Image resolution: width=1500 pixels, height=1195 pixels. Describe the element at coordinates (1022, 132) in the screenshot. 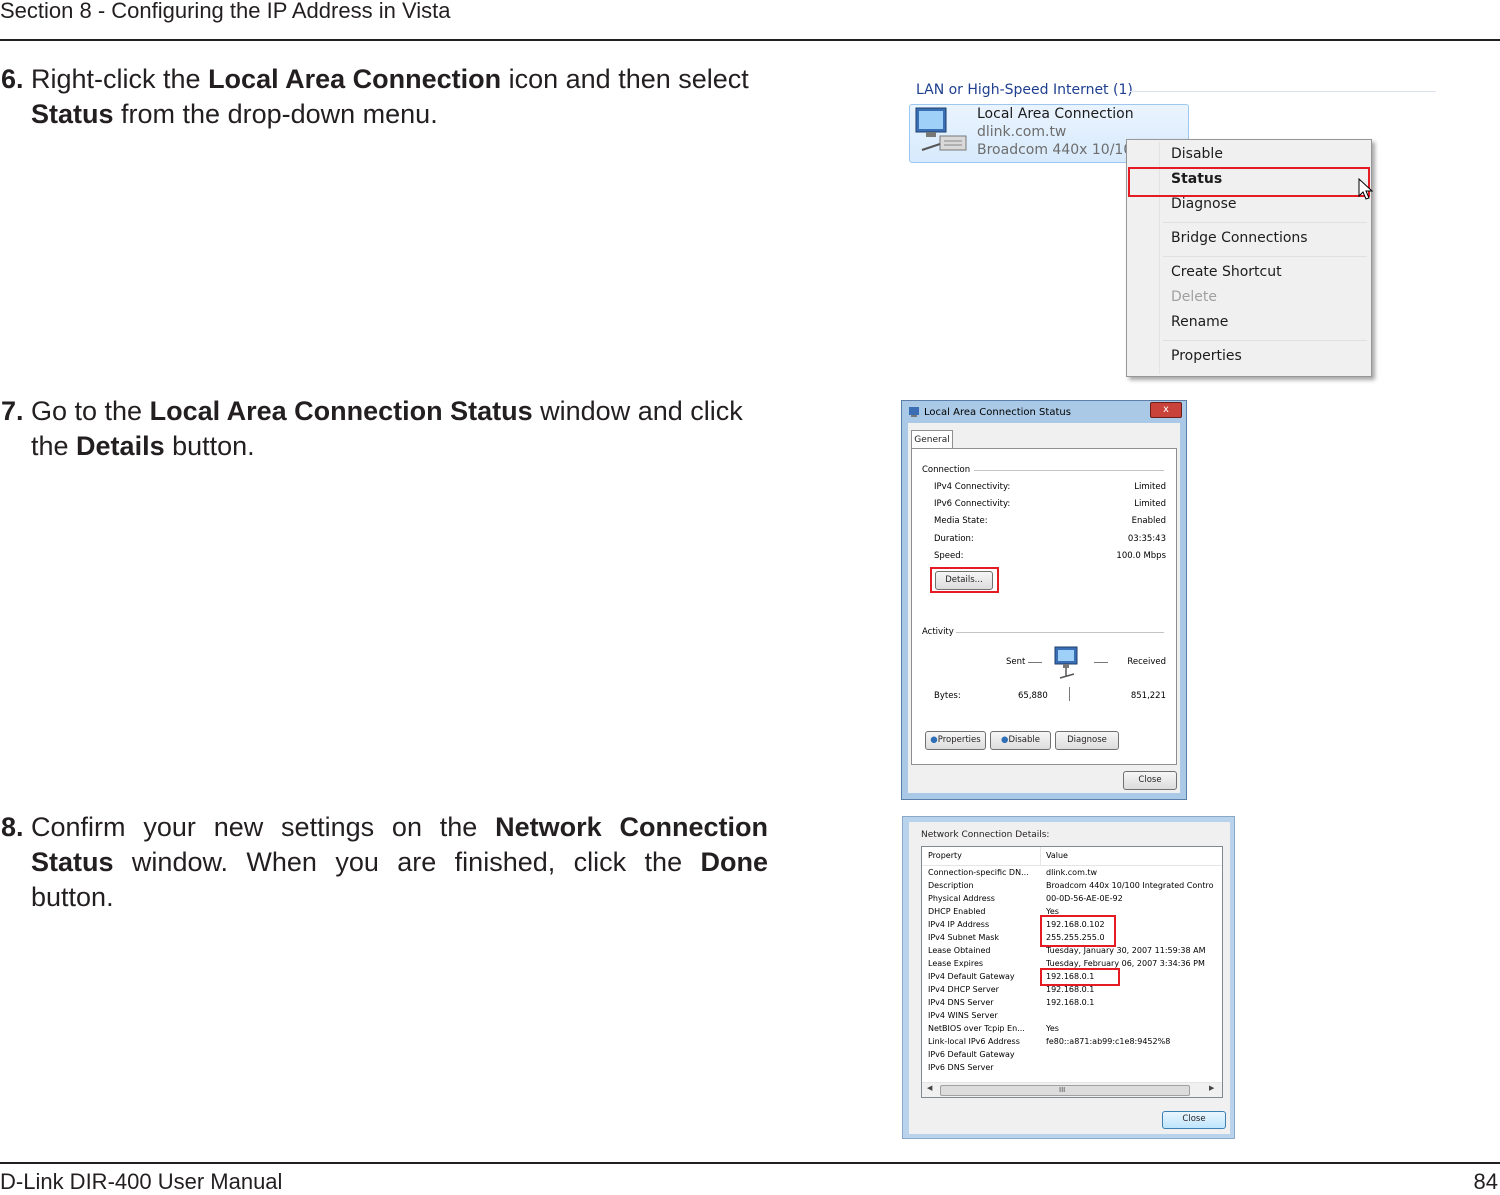

I see `connection-domain: dlink.com.tw` at that location.